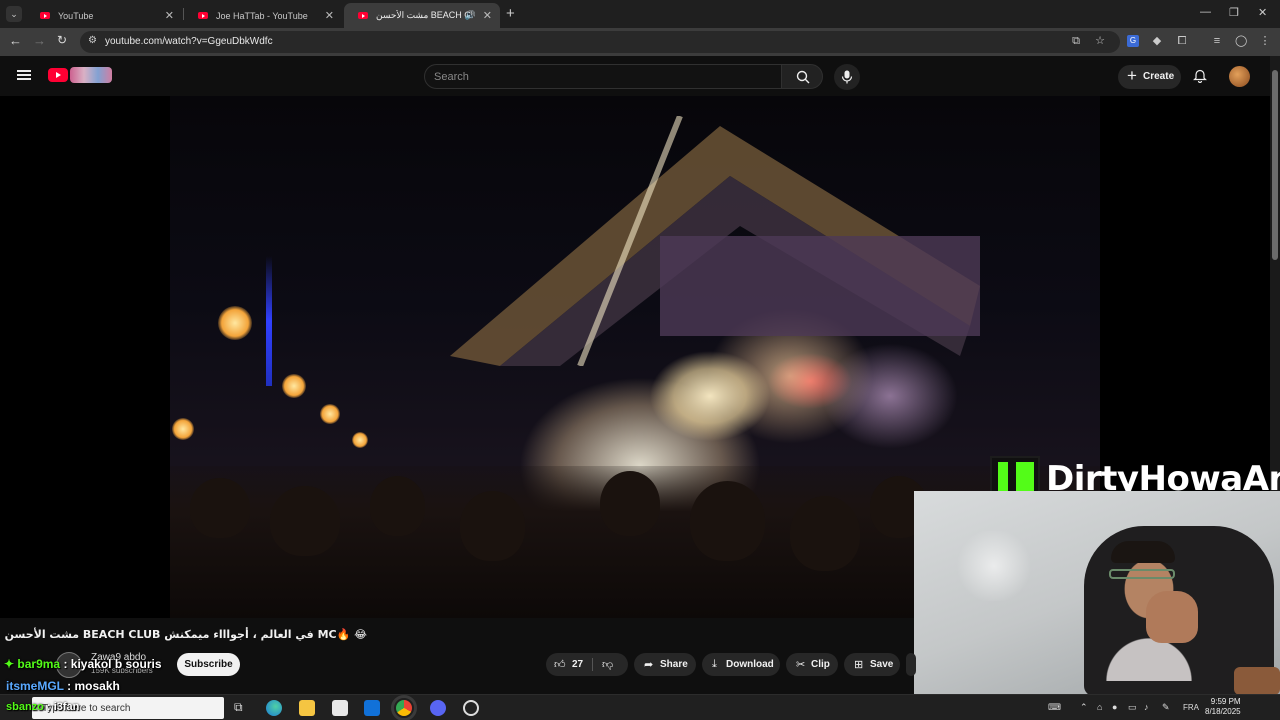 The width and height of the screenshot is (1280, 720). Describe the element at coordinates (1157, 41) in the screenshot. I see `extension-diamond-icon: ◆` at that location.